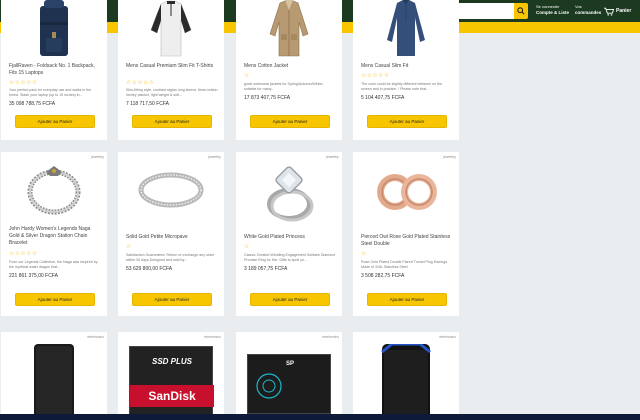 The image size is (640, 420). I want to click on product-image: SP, so click(289, 384).